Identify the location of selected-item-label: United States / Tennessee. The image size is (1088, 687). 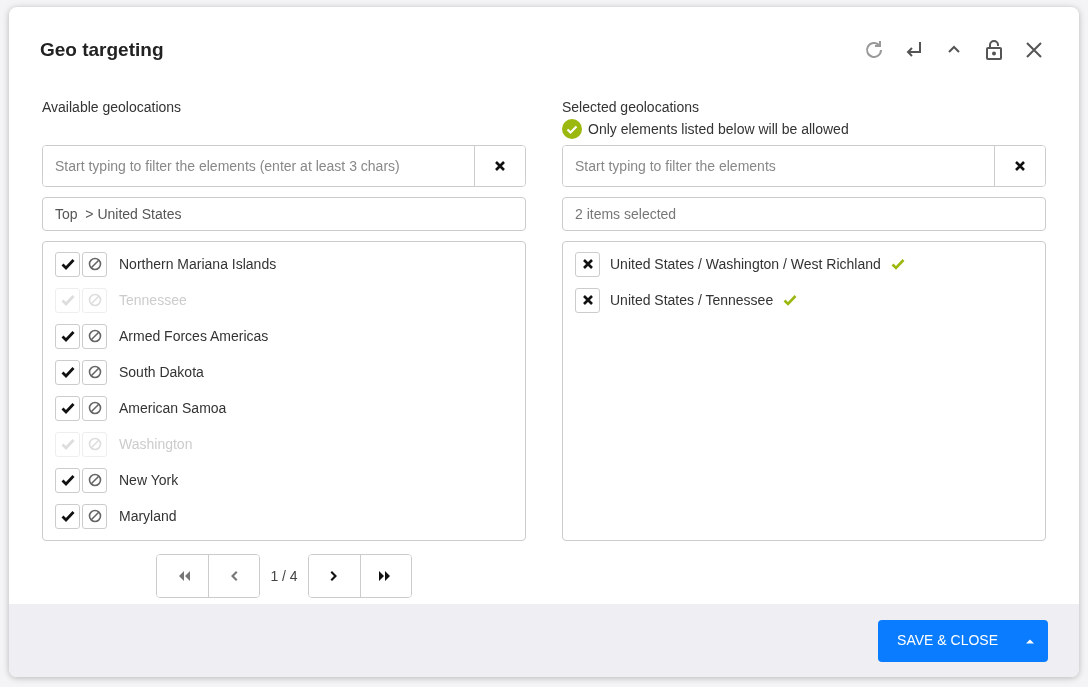
(692, 300).